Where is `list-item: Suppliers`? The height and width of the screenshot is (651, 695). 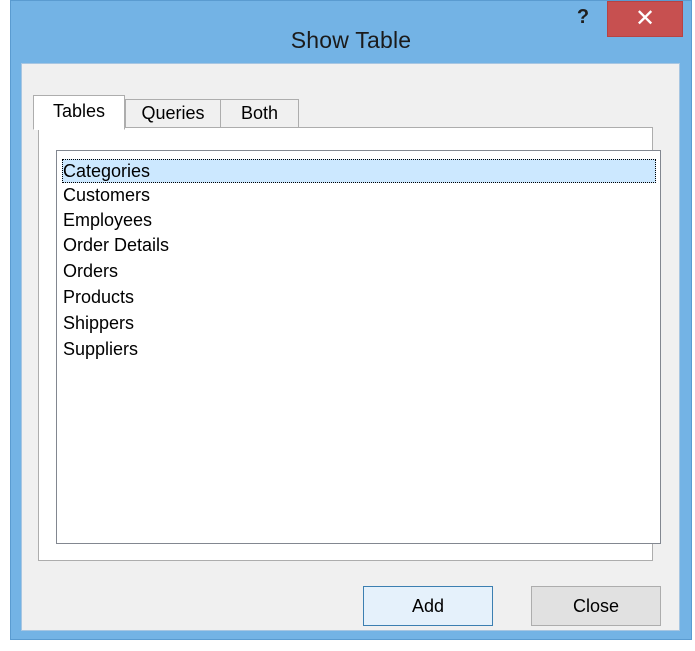 list-item: Suppliers is located at coordinates (359, 349).